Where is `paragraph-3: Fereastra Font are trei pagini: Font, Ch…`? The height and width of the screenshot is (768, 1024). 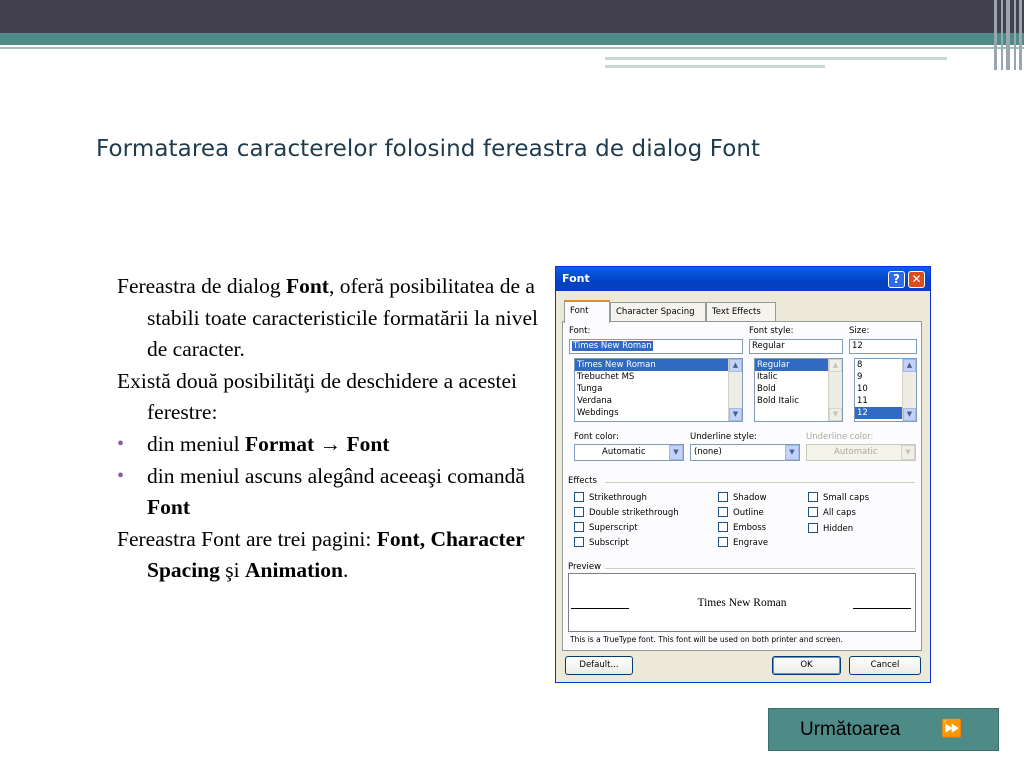
paragraph-3: Fereastra Font are trei pagini: Font, Ch… is located at coordinates (321, 554).